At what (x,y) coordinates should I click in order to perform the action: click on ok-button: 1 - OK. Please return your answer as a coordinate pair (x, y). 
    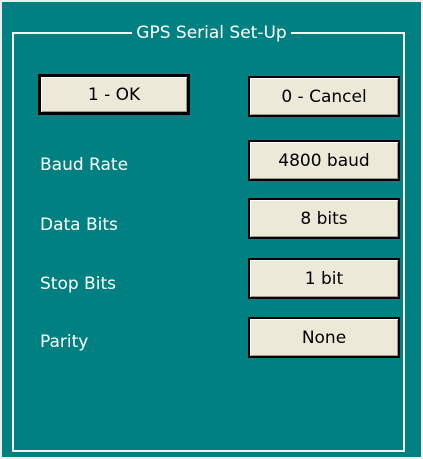
    Looking at the image, I should click on (114, 94).